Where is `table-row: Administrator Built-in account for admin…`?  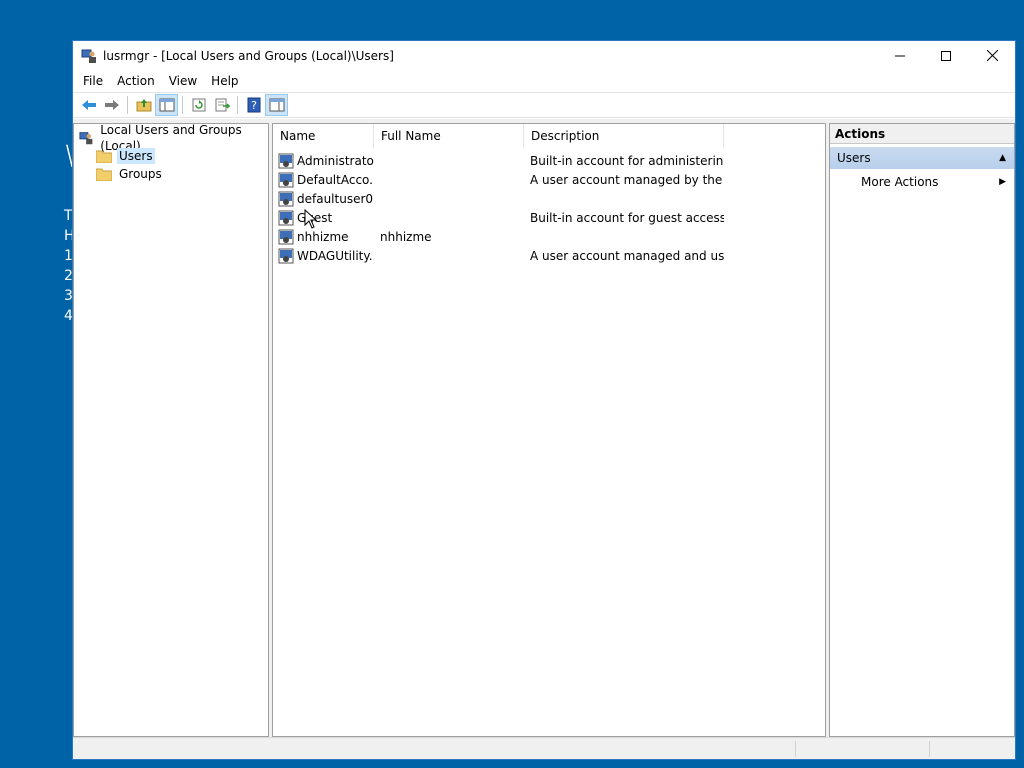
table-row: Administrator Built-in account for admin… is located at coordinates (549, 160).